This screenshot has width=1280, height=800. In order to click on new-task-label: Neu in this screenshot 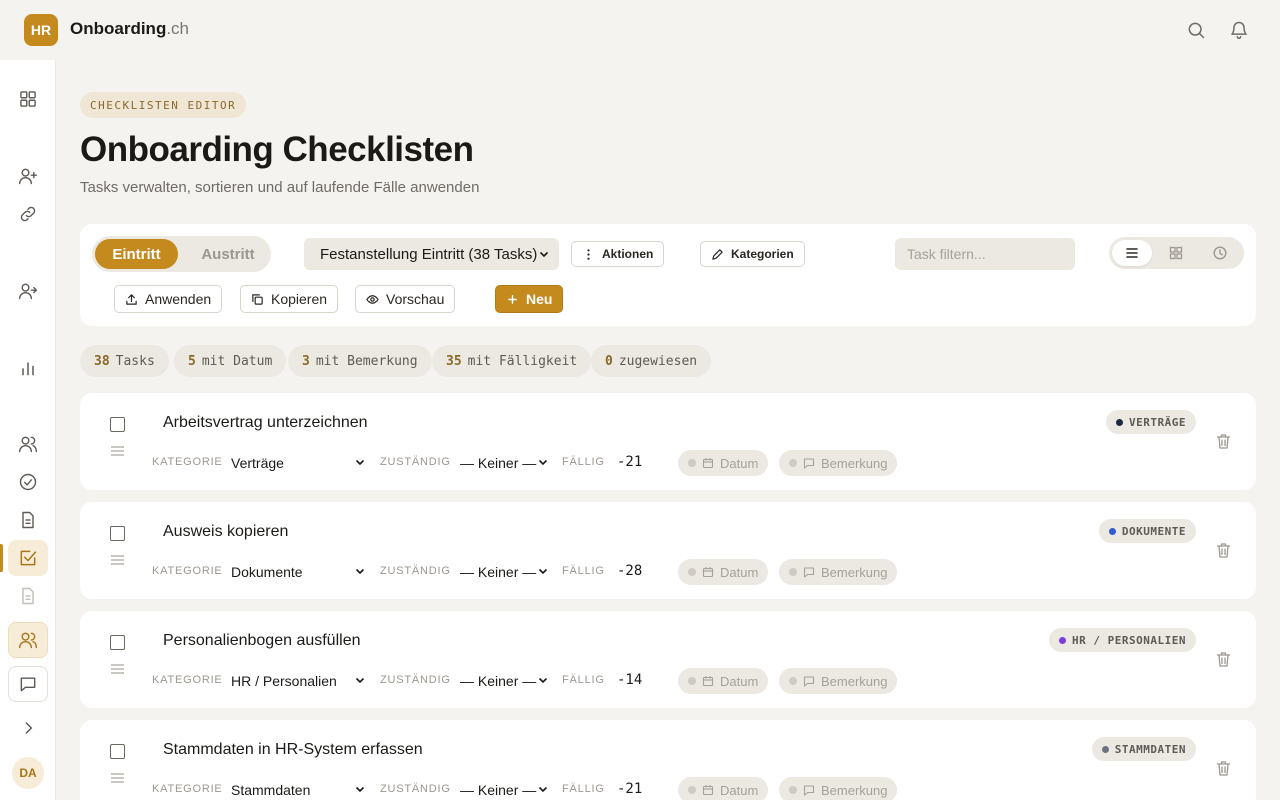, I will do `click(539, 299)`.